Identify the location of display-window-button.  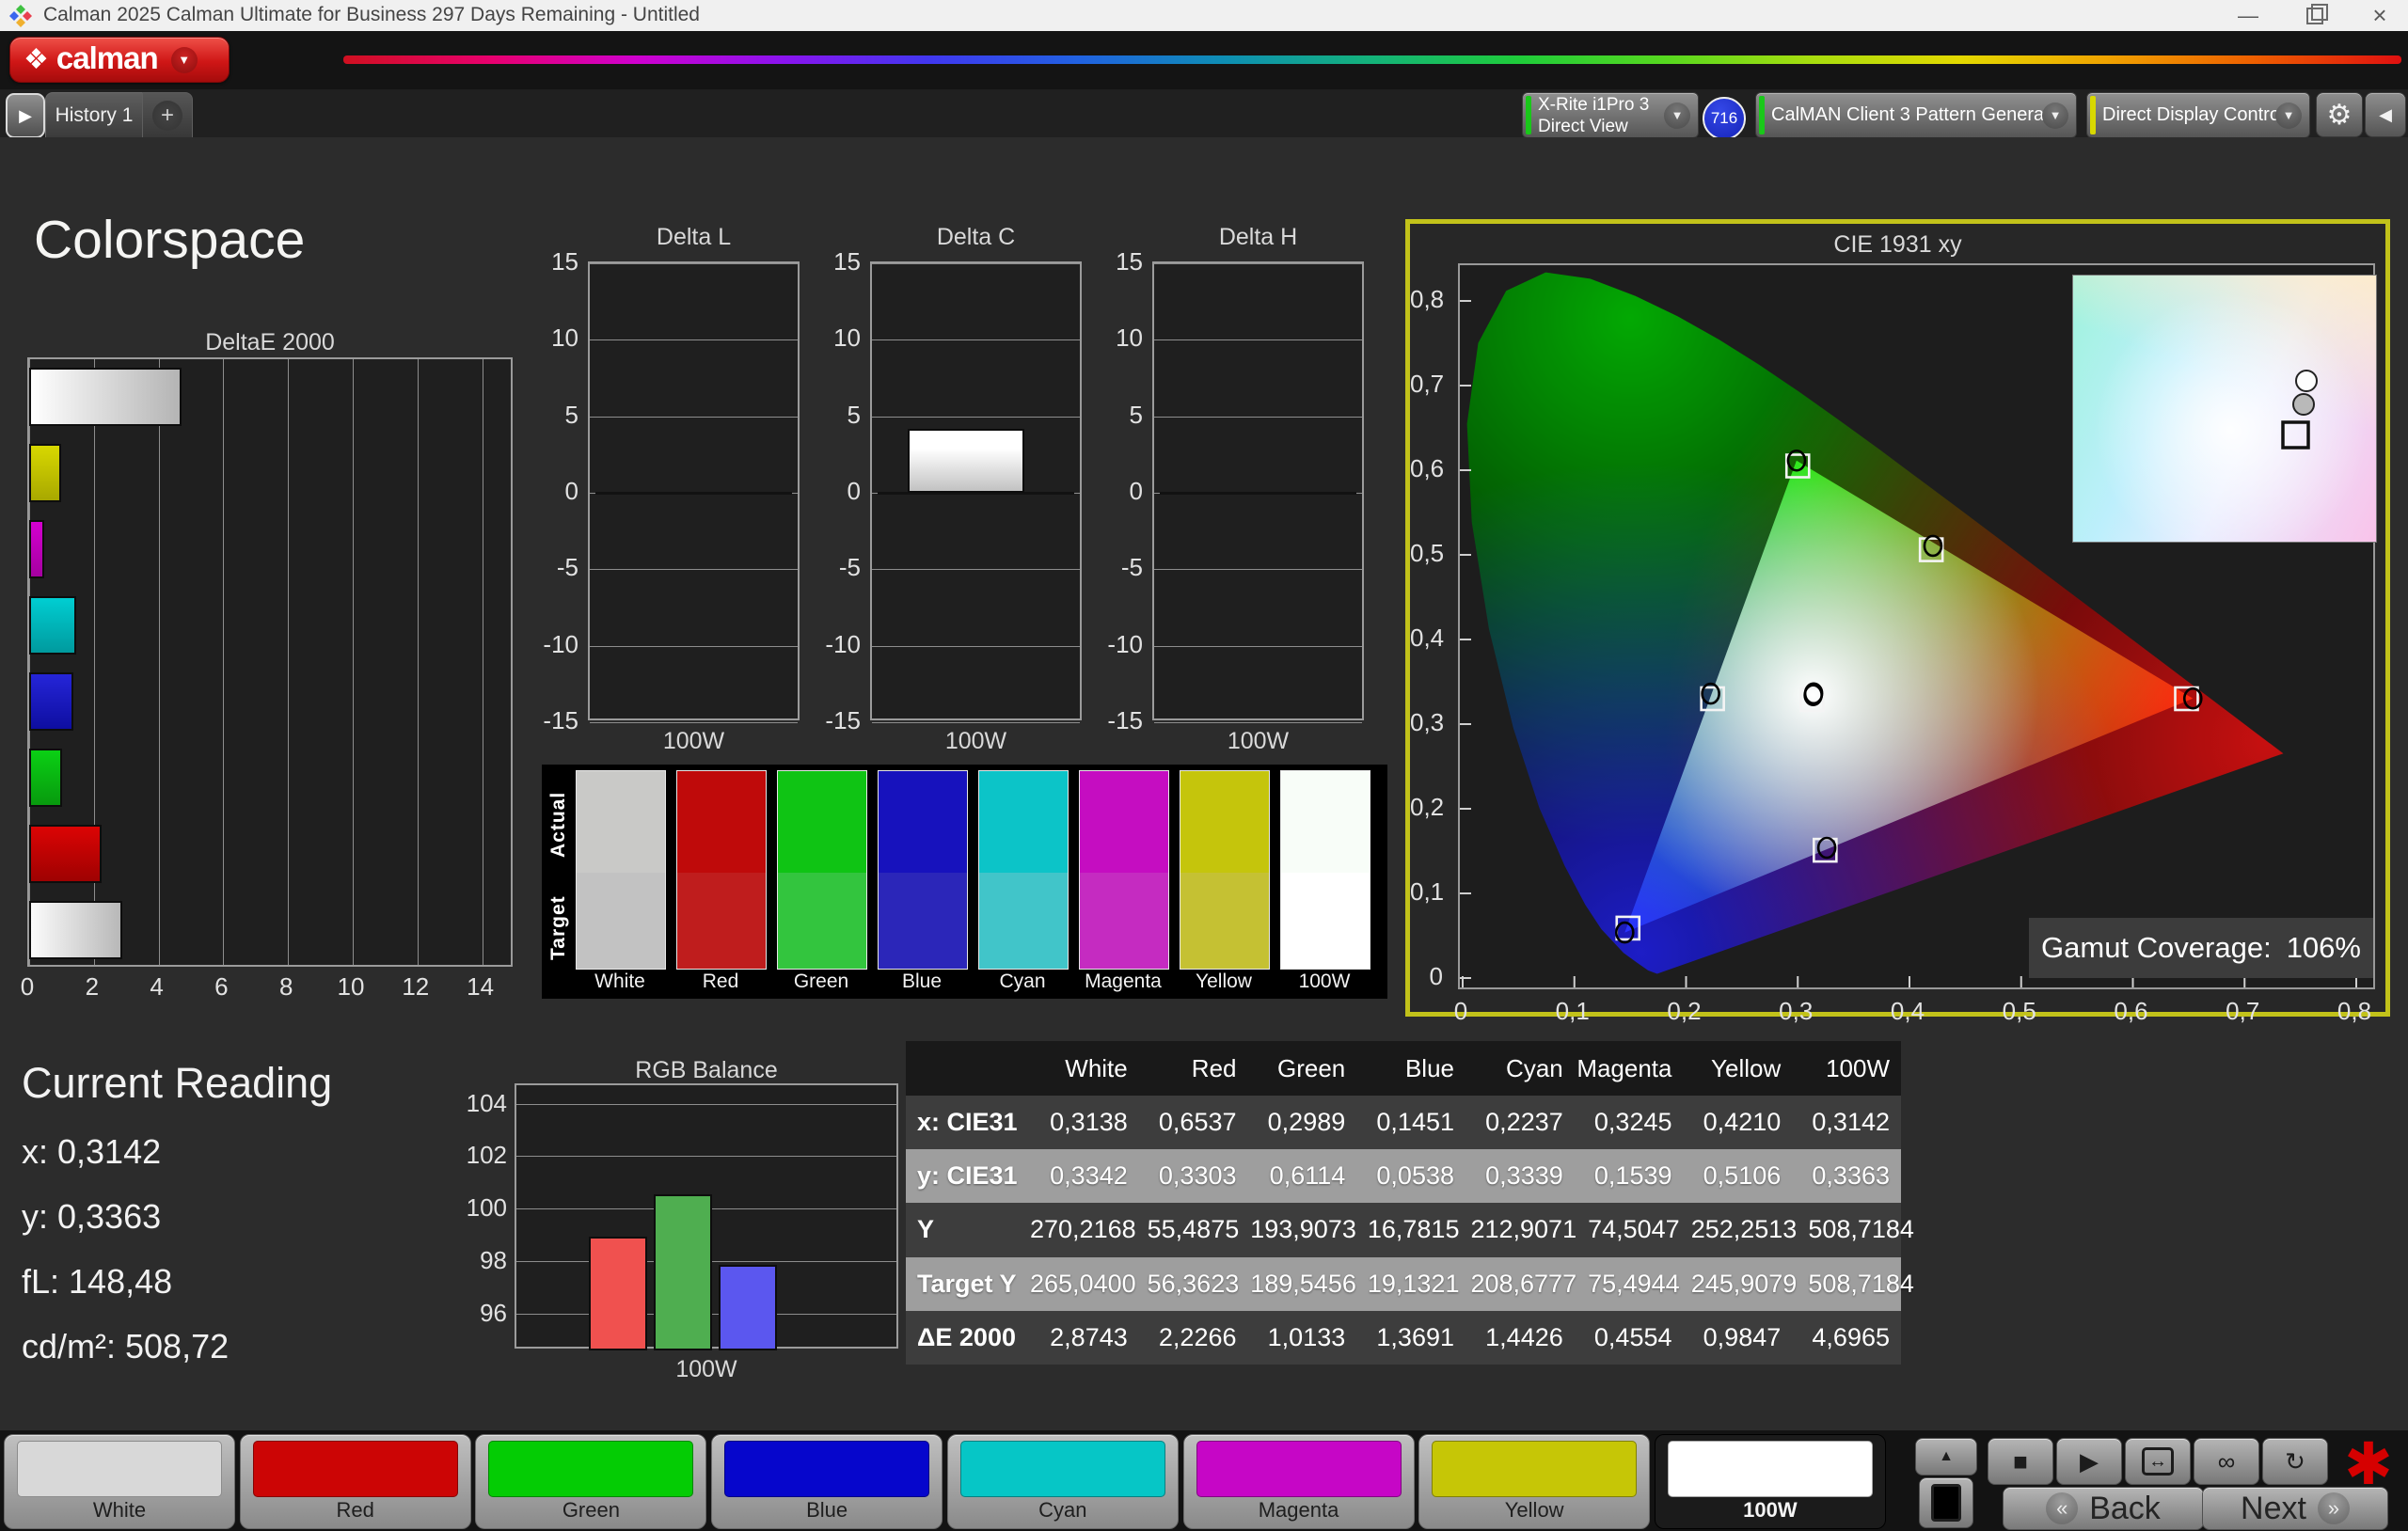
(1946, 1502).